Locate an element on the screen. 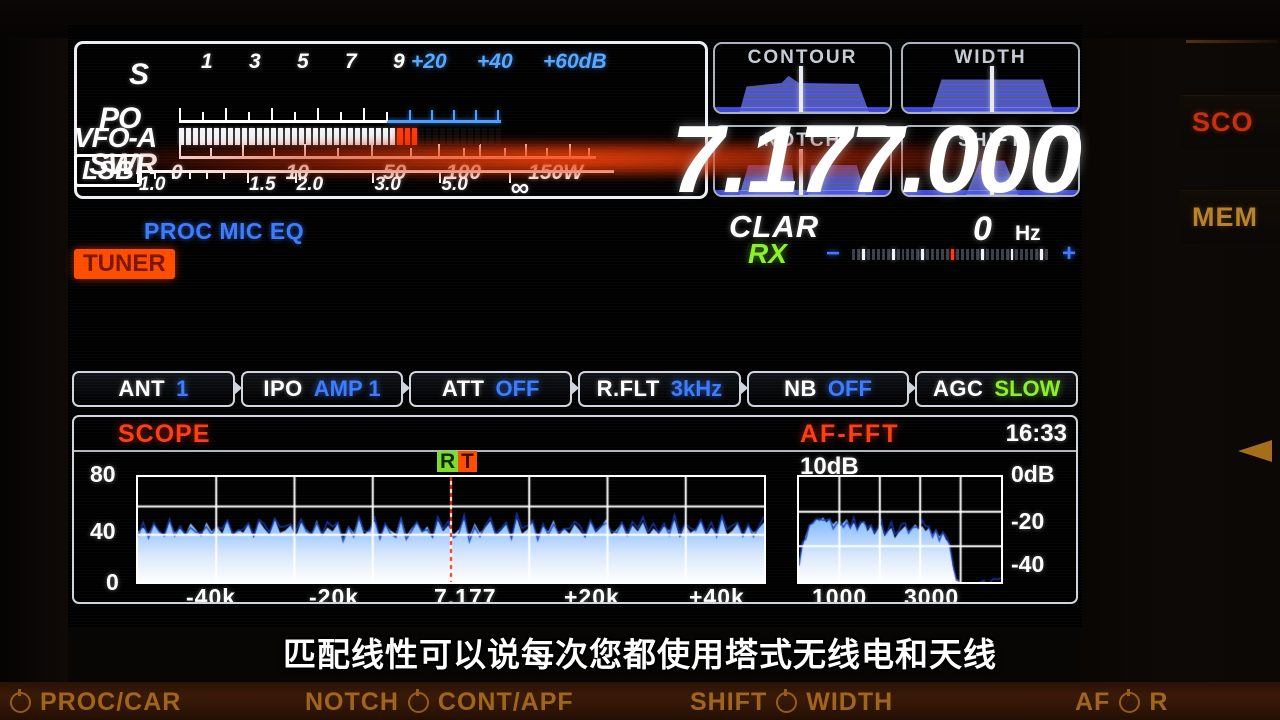 The width and height of the screenshot is (1280, 720). bottom-control-0: PROC/CAR is located at coordinates (95, 702).